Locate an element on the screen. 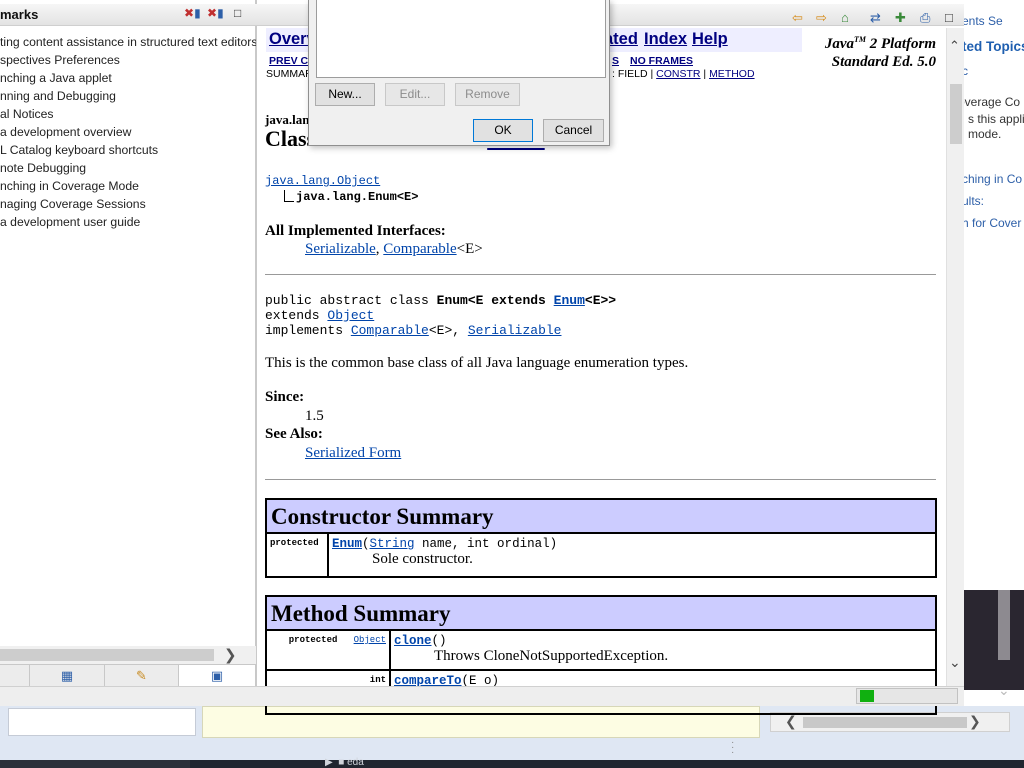  inheritance-root-link: java.lang.Object is located at coordinates (322, 181).